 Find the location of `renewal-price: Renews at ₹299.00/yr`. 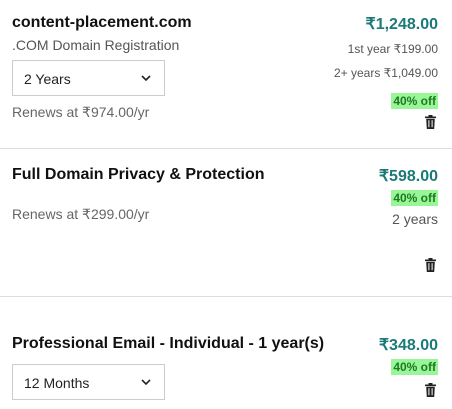

renewal-price: Renews at ₹299.00/yr is located at coordinates (81, 214).